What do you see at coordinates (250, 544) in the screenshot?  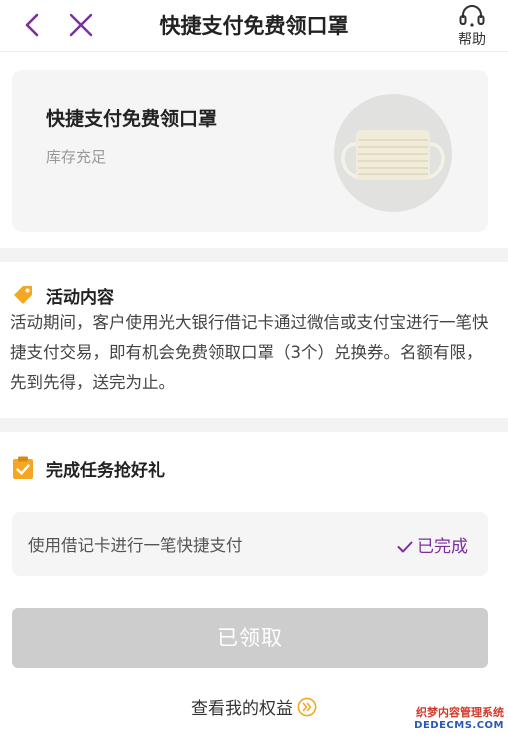 I see `task-item: 使用借记卡进行一笔快捷支付 已完成` at bounding box center [250, 544].